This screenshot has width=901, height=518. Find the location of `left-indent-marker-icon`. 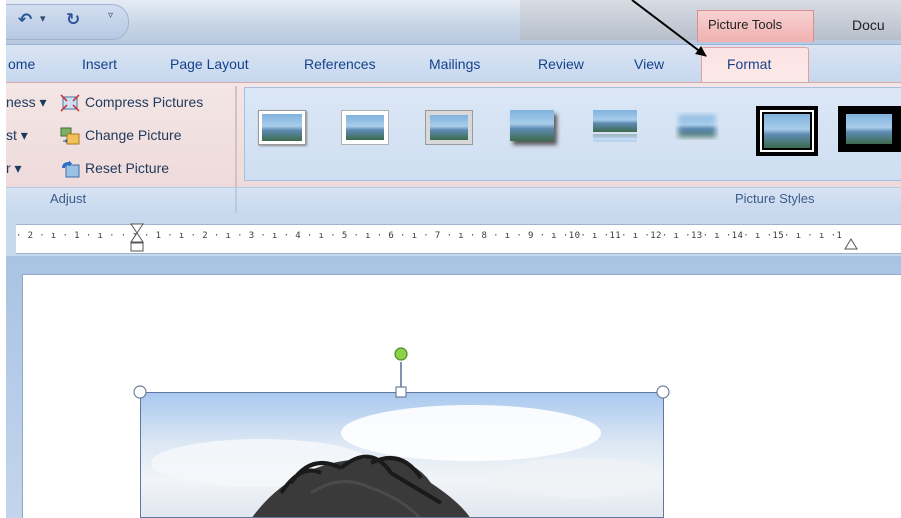

left-indent-marker-icon is located at coordinates (137, 238).